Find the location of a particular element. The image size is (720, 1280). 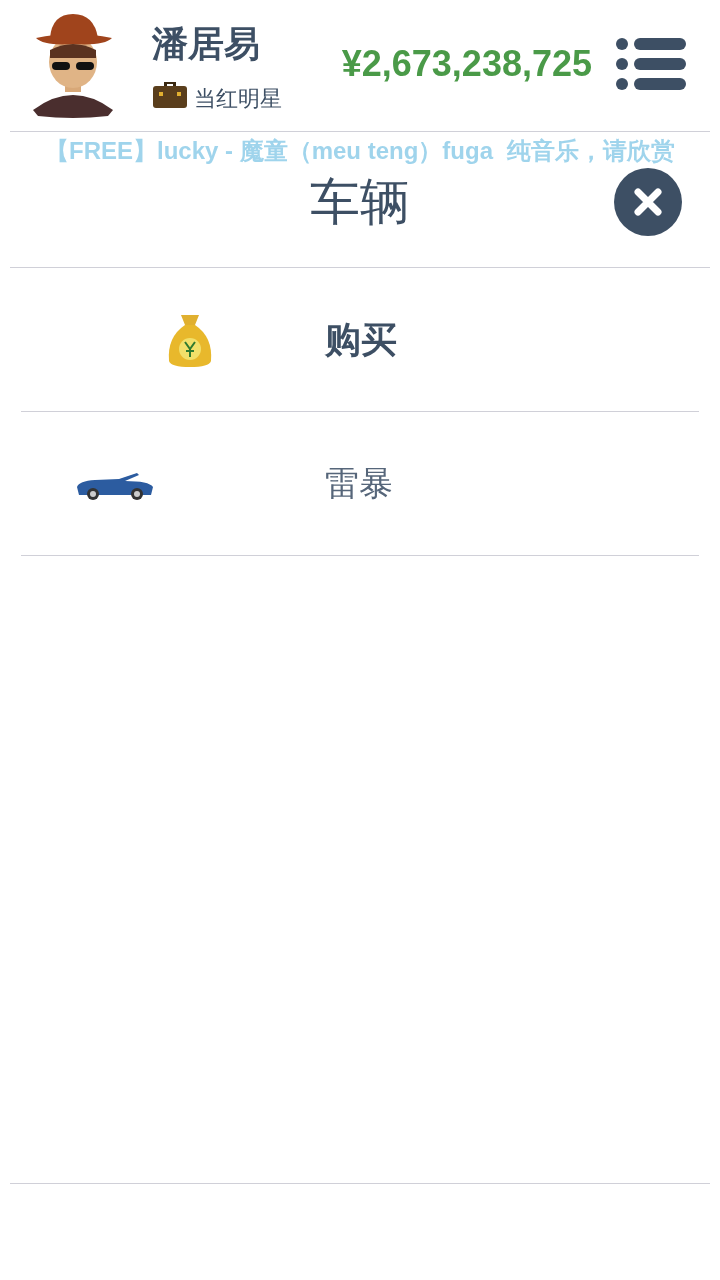

list-row: 雷暴 is located at coordinates (360, 484).